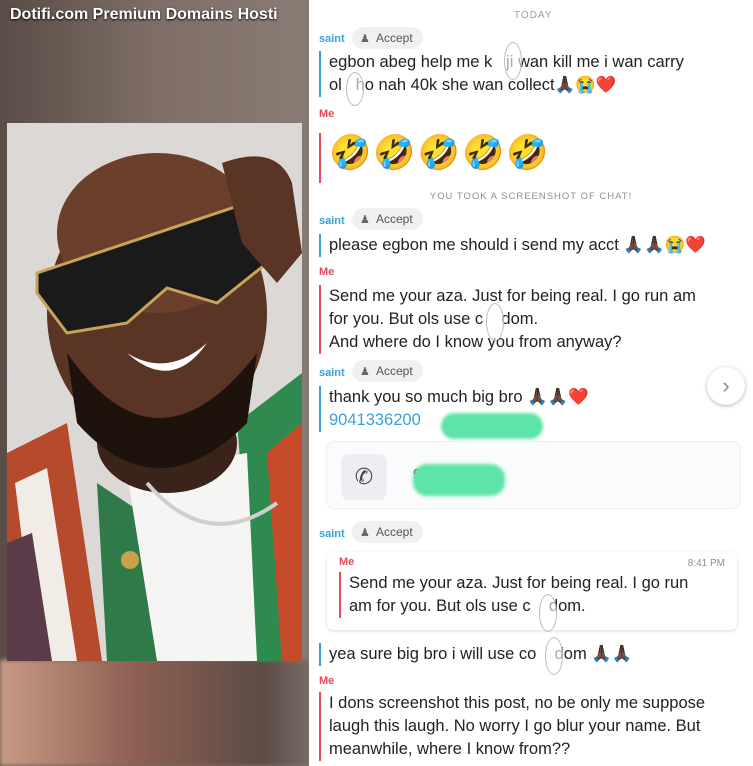  What do you see at coordinates (529, 654) in the screenshot?
I see `message-saint-4: yea sure big bro i will use co dom 🙏🏿🙏🏿` at bounding box center [529, 654].